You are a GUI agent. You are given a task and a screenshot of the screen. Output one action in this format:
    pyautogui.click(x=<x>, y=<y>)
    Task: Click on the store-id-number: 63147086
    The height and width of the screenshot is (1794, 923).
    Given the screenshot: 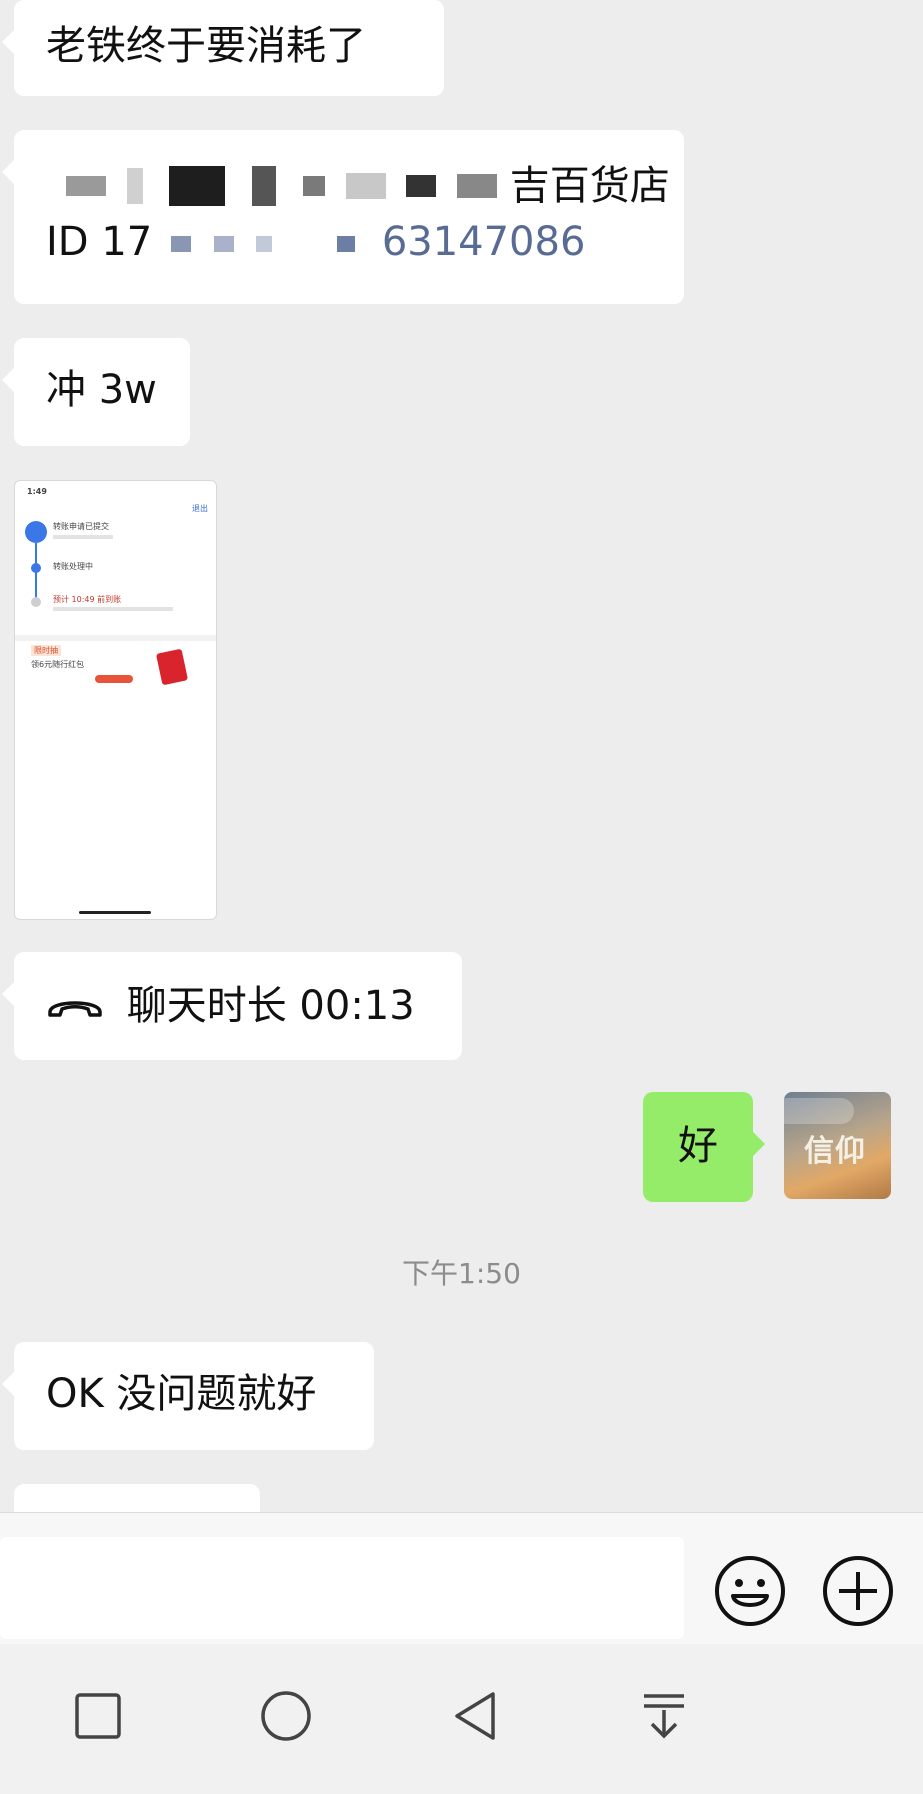 What is the action you would take?
    pyautogui.click(x=484, y=242)
    